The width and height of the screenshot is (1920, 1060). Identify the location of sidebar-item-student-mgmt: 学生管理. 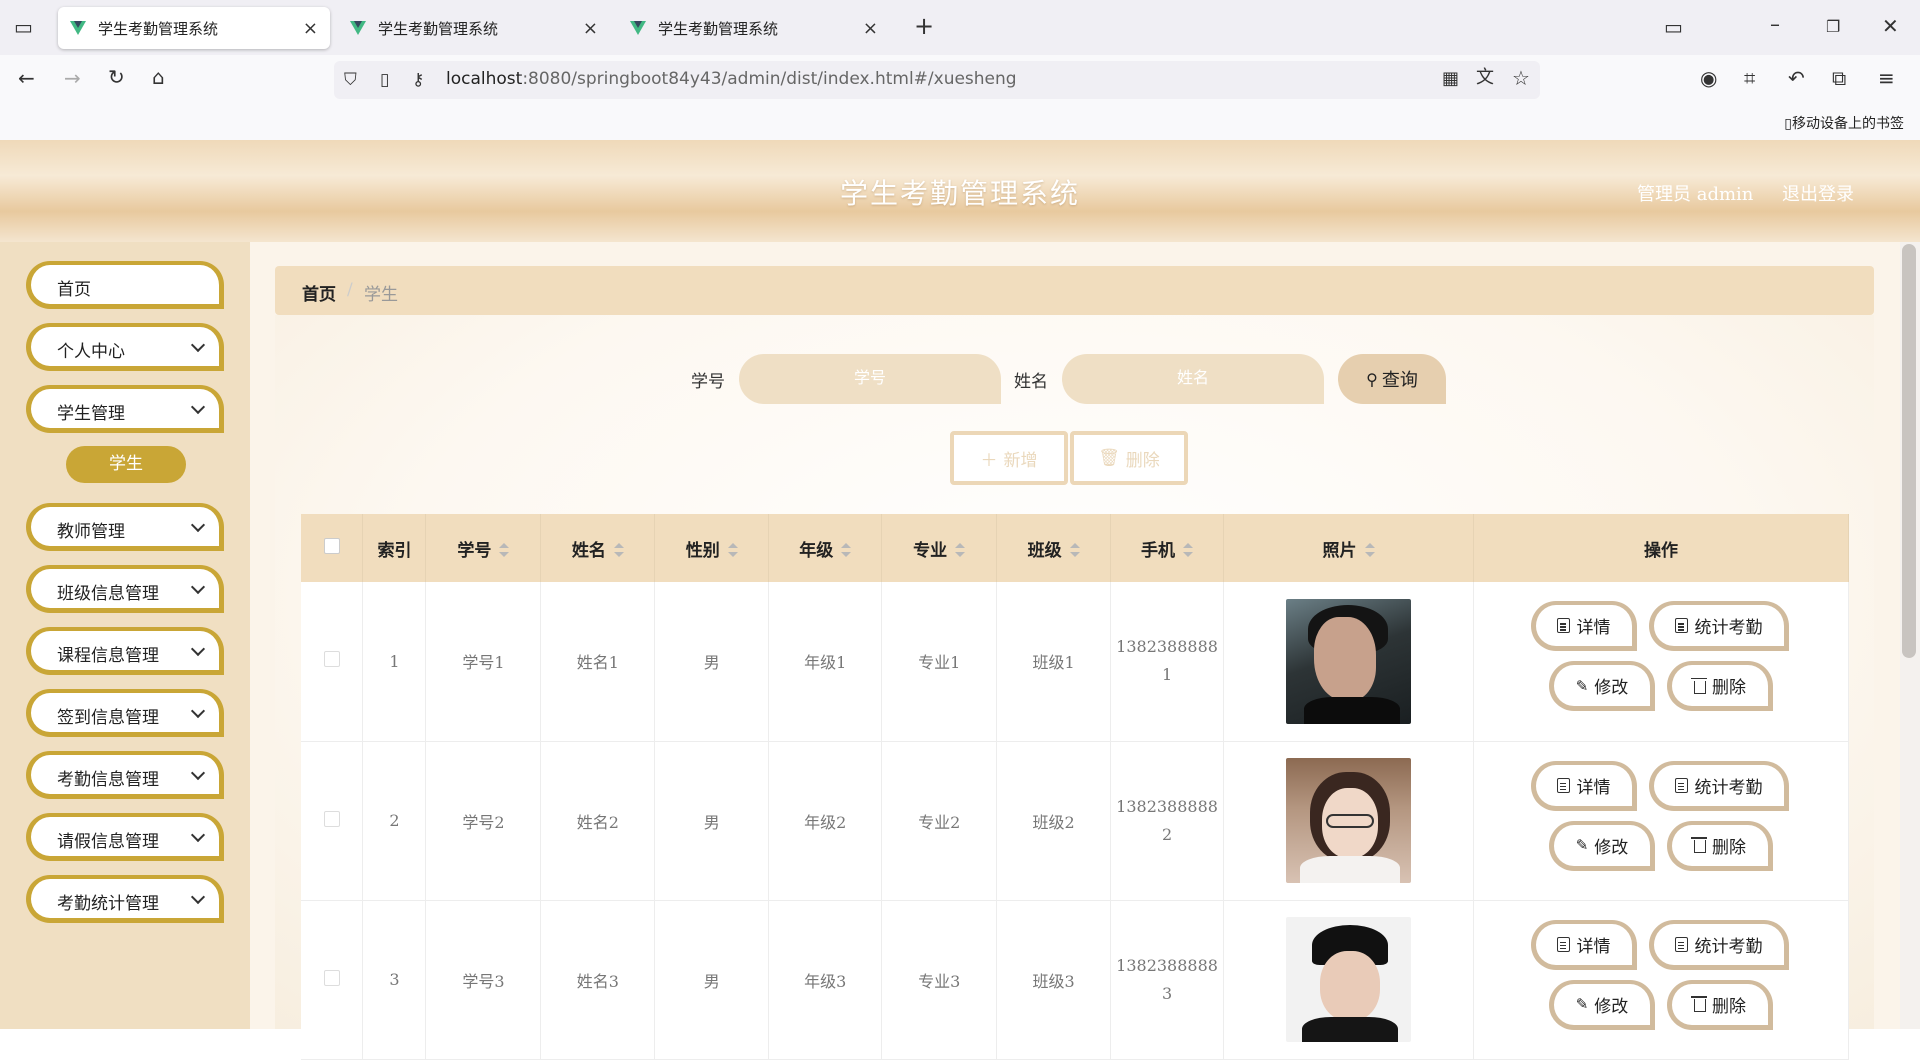
(125, 409).